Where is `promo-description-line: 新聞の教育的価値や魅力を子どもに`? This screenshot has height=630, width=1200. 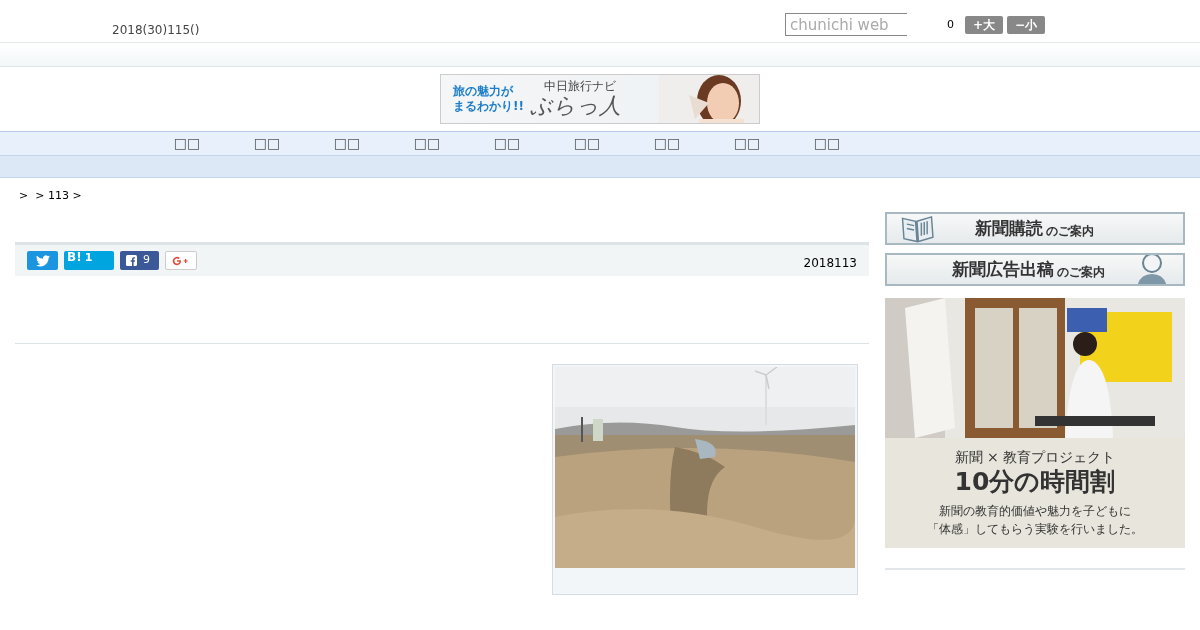 promo-description-line: 新聞の教育的価値や魅力を子どもに is located at coordinates (1035, 511).